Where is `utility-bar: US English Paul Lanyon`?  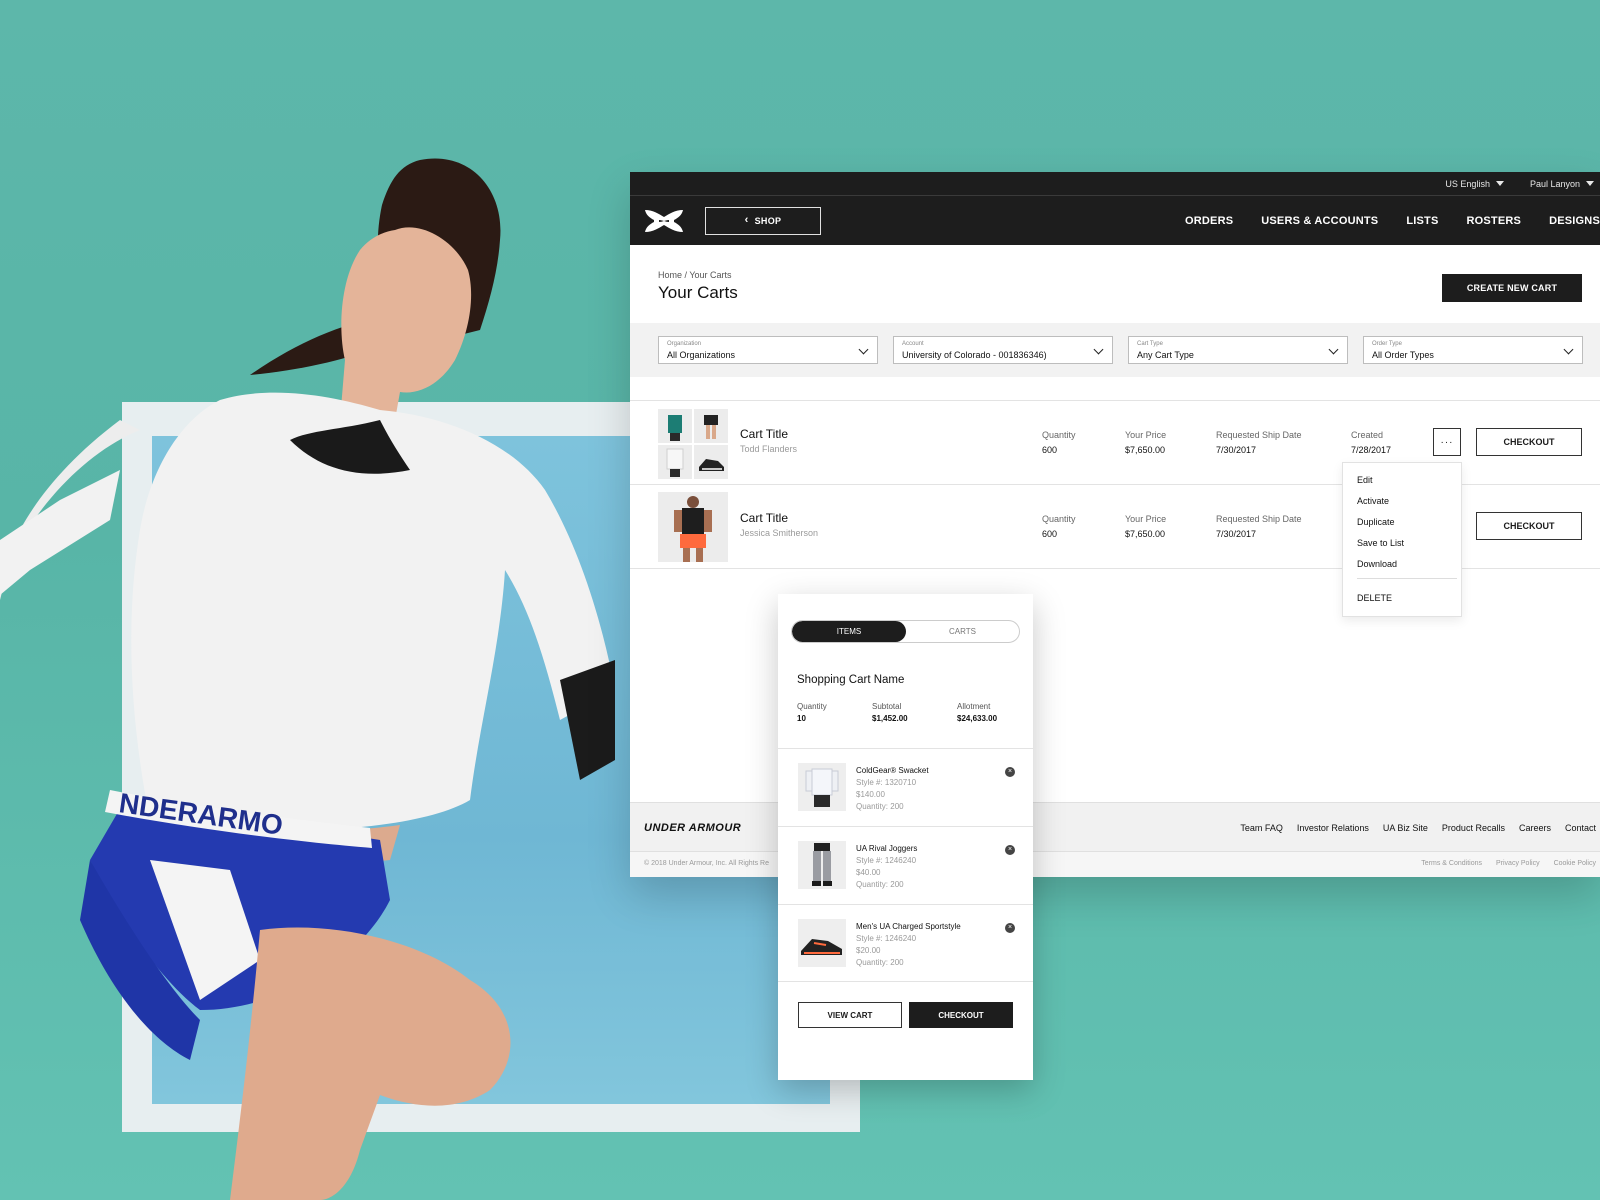
utility-bar: US English Paul Lanyon is located at coordinates (1115, 184).